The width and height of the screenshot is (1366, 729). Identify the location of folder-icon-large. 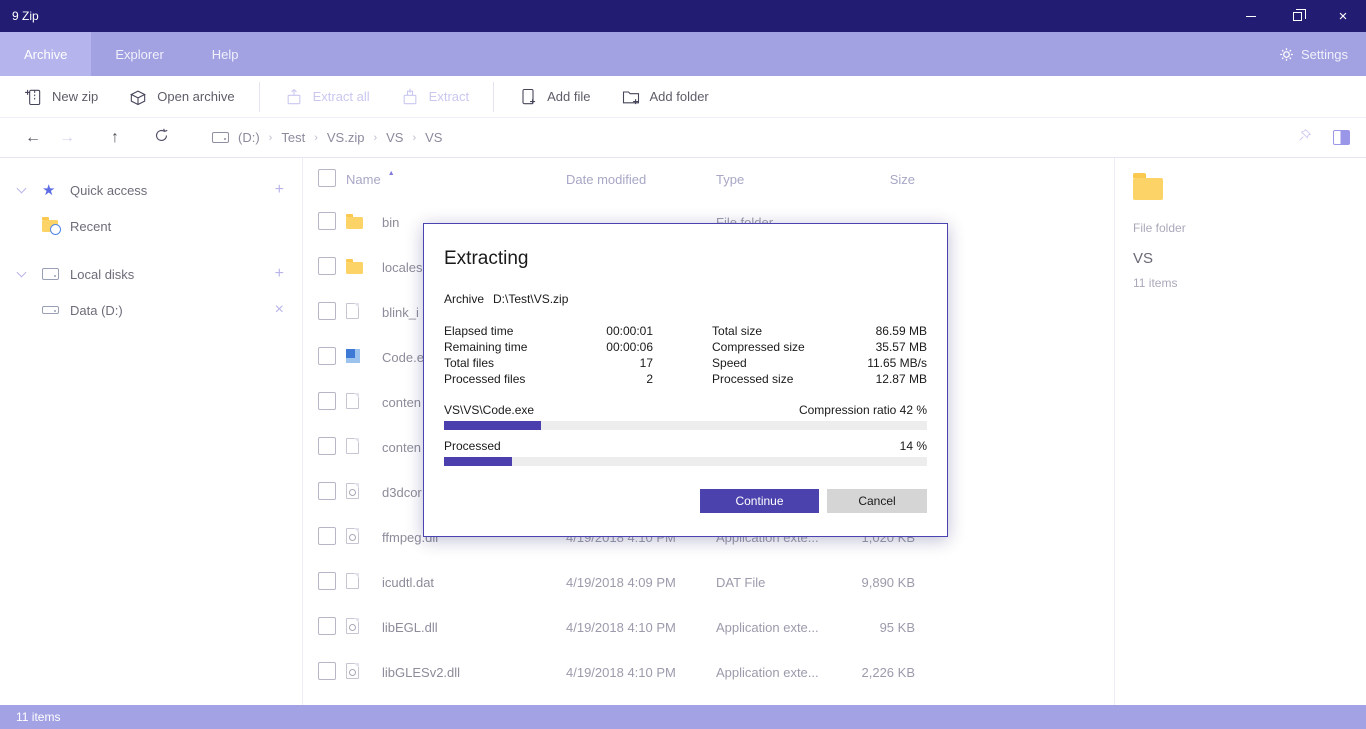
(1148, 186).